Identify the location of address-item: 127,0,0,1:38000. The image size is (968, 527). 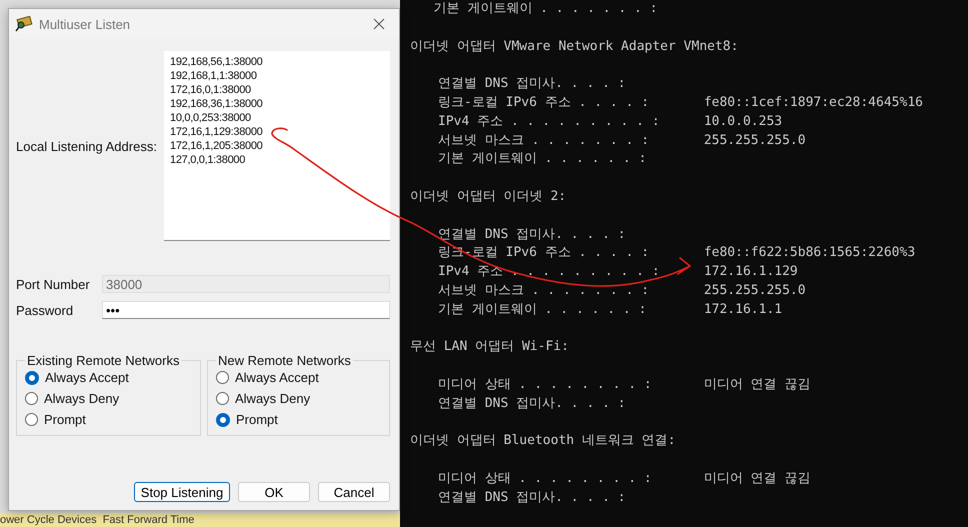
(208, 160).